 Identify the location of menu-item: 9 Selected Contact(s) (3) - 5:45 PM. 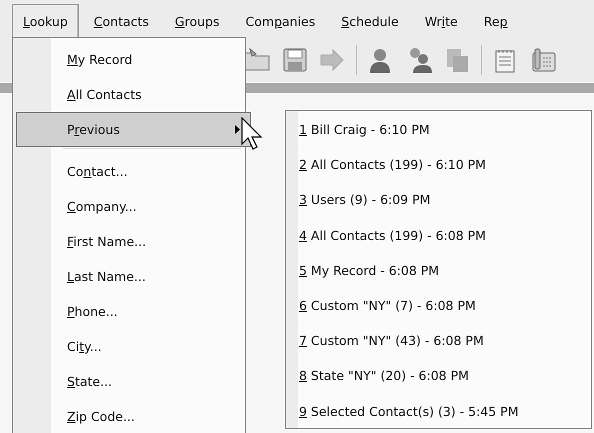
(438, 411).